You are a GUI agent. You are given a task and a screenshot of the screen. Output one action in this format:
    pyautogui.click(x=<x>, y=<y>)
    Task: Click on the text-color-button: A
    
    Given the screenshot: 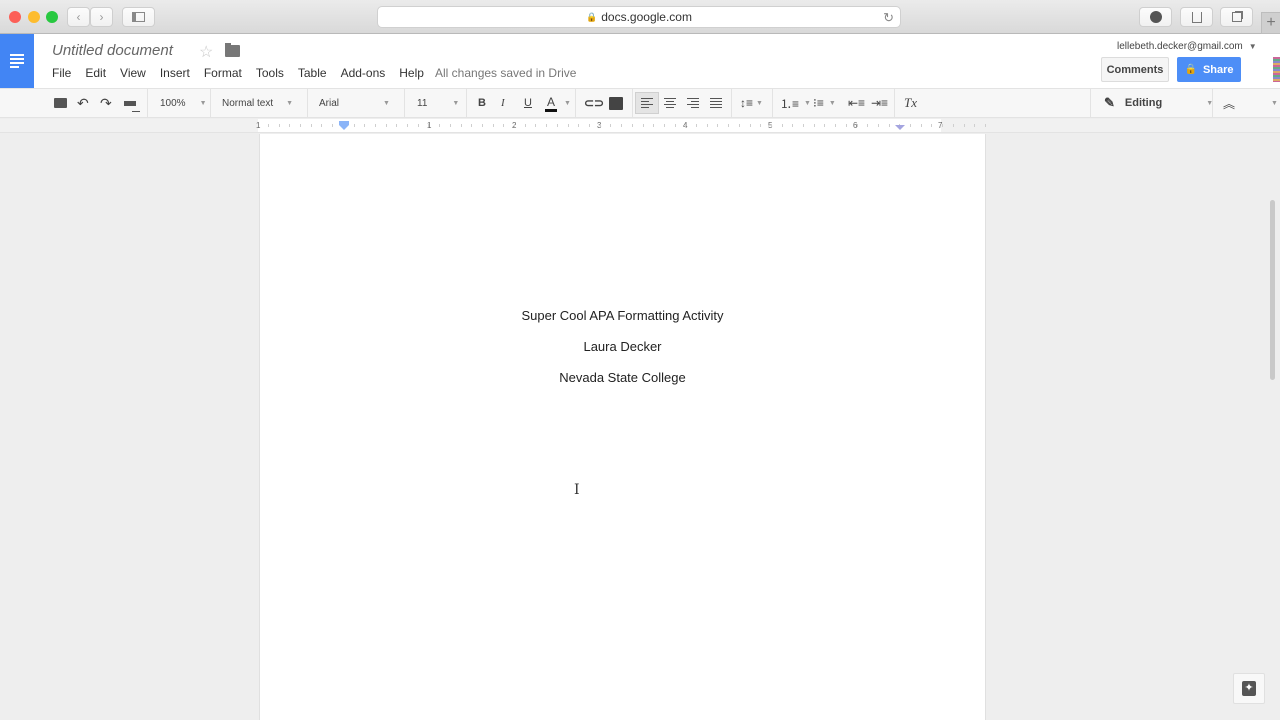 What is the action you would take?
    pyautogui.click(x=551, y=103)
    